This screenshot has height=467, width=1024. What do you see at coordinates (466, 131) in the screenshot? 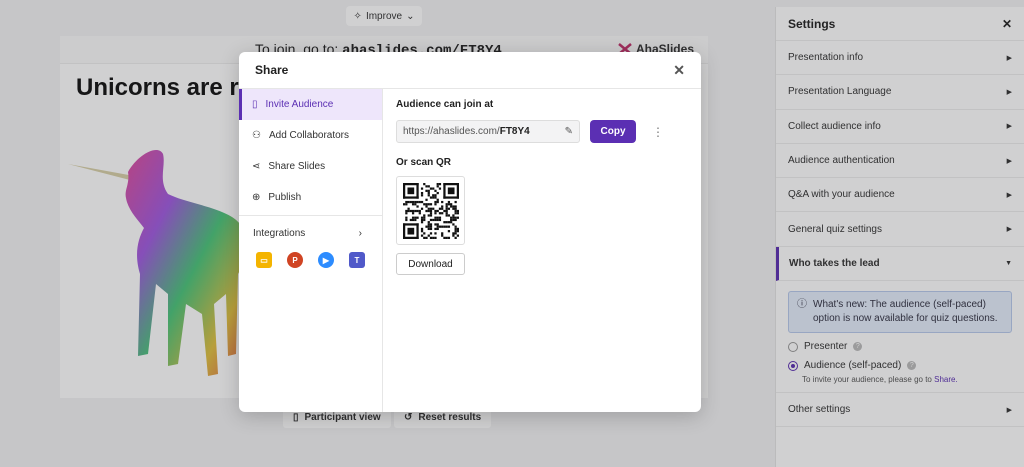
I see `join-url-text: https://ahaslides.com/FT8Y4` at bounding box center [466, 131].